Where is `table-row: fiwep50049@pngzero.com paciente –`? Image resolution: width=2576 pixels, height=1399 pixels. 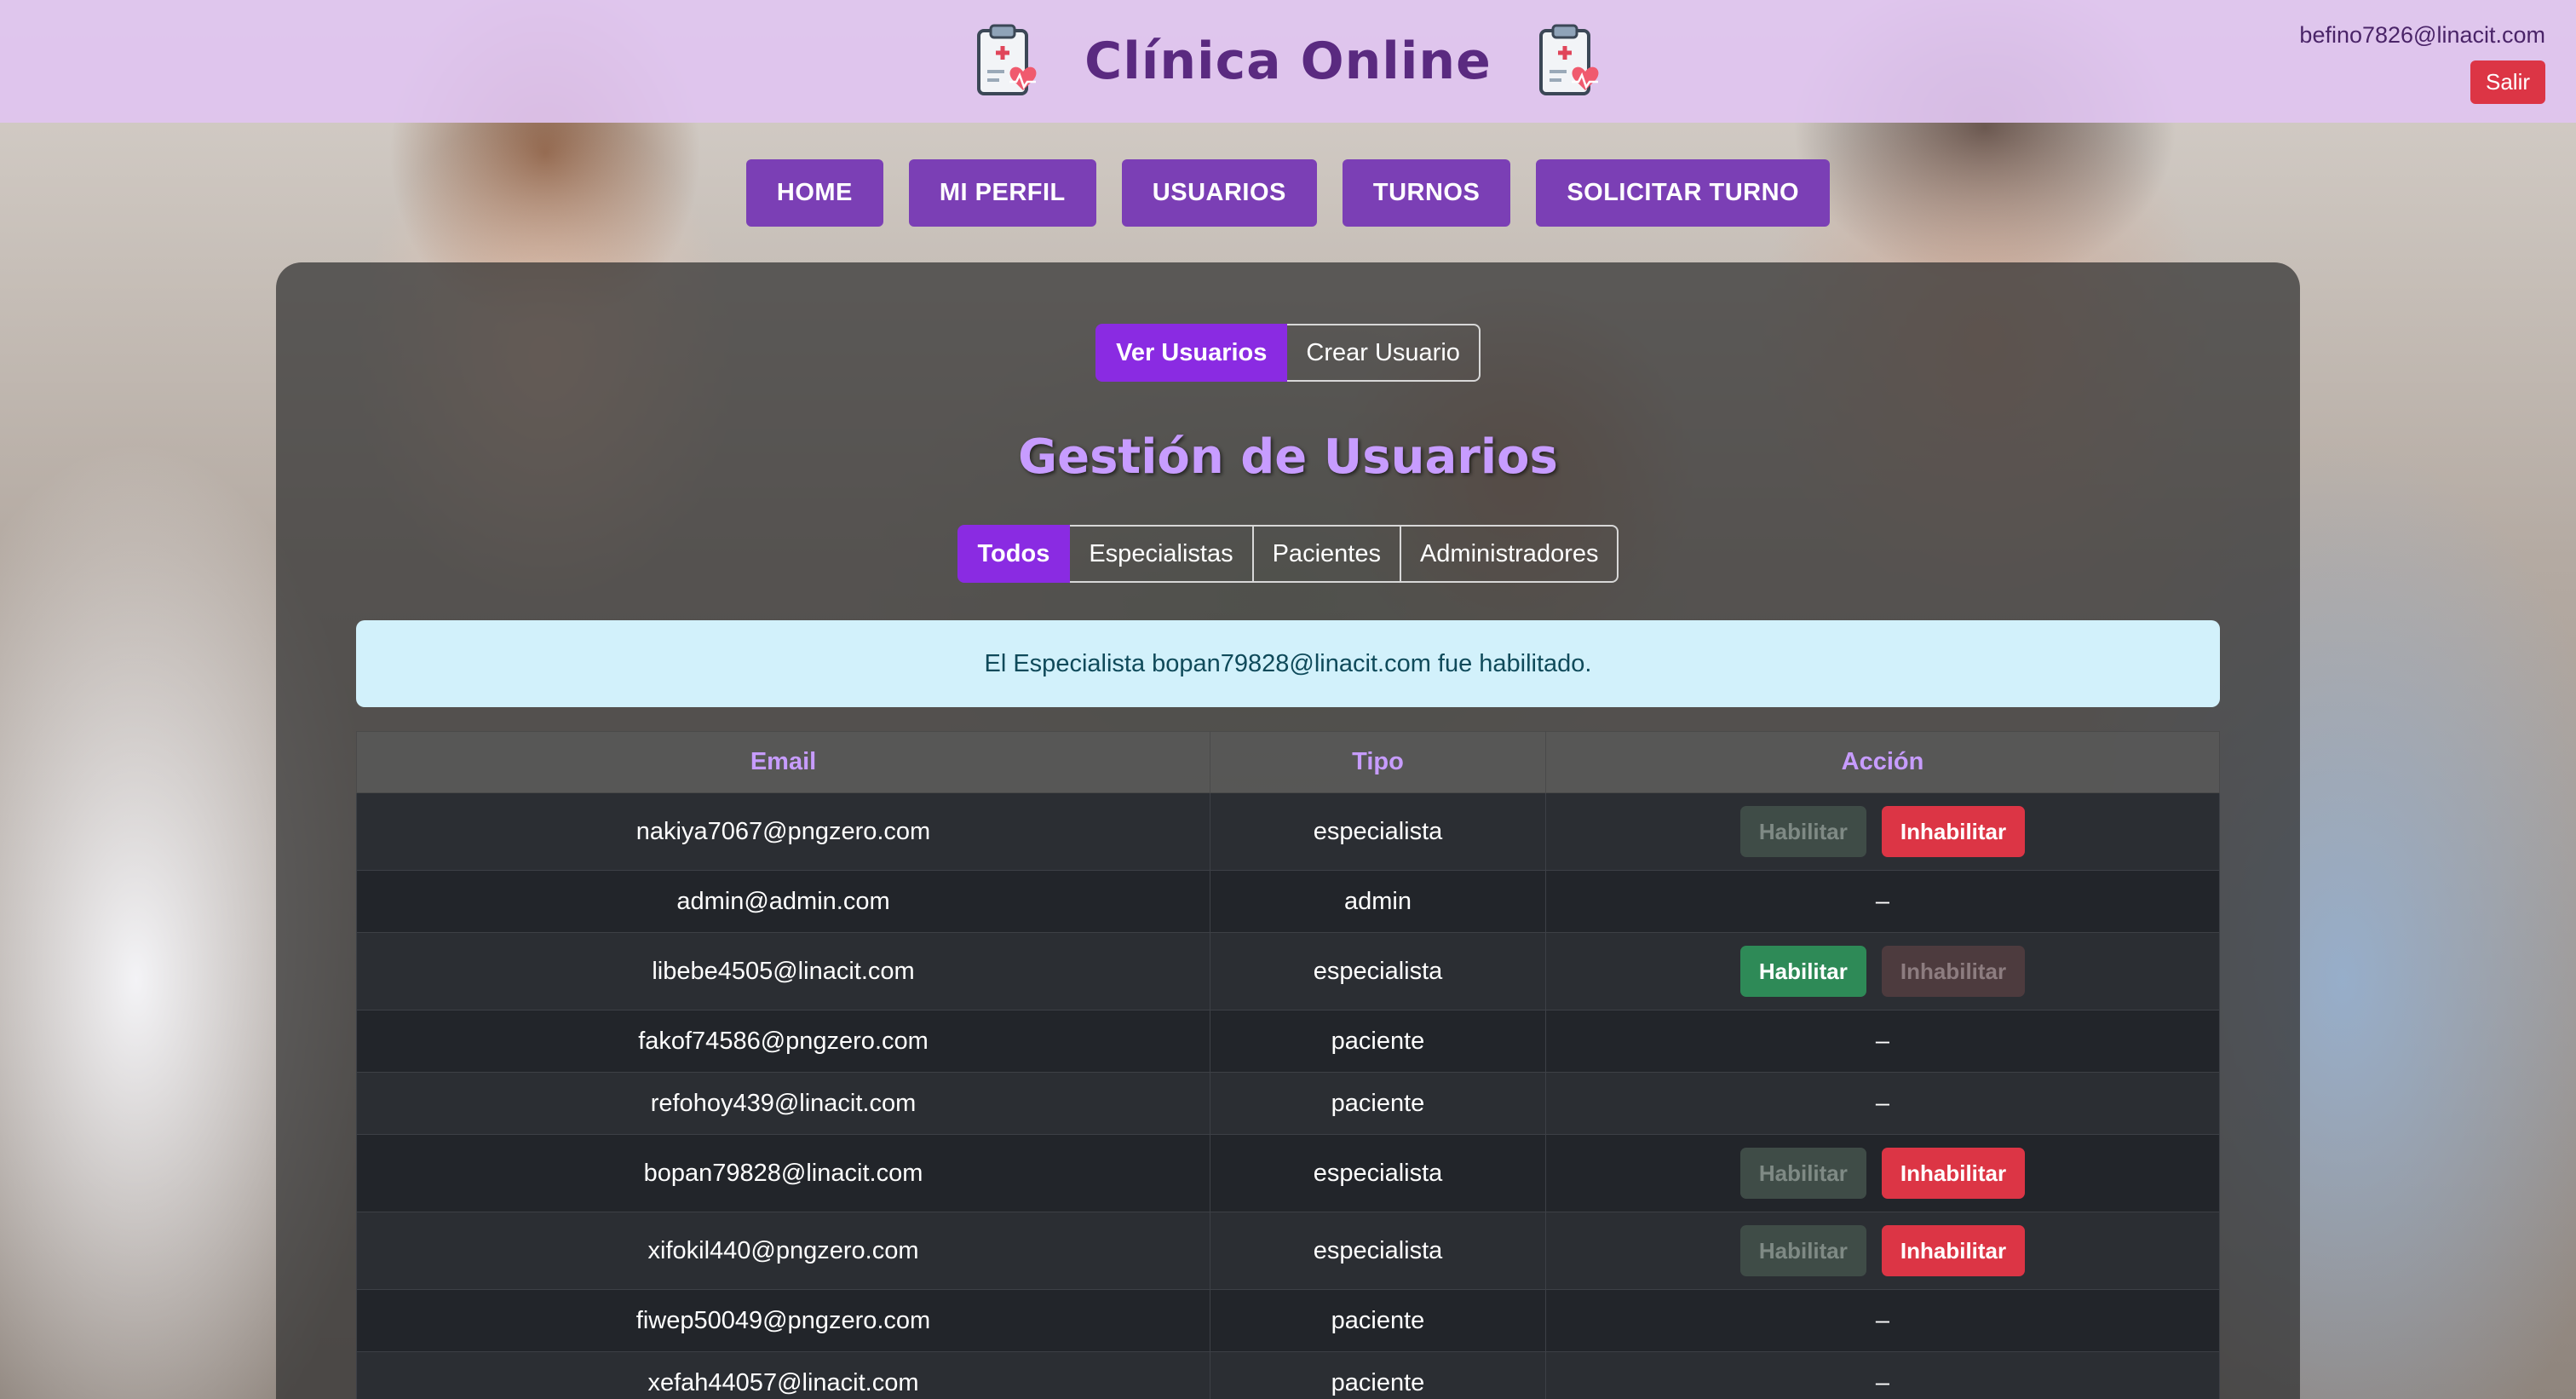
table-row: fiwep50049@pngzero.com paciente – is located at coordinates (1288, 1320).